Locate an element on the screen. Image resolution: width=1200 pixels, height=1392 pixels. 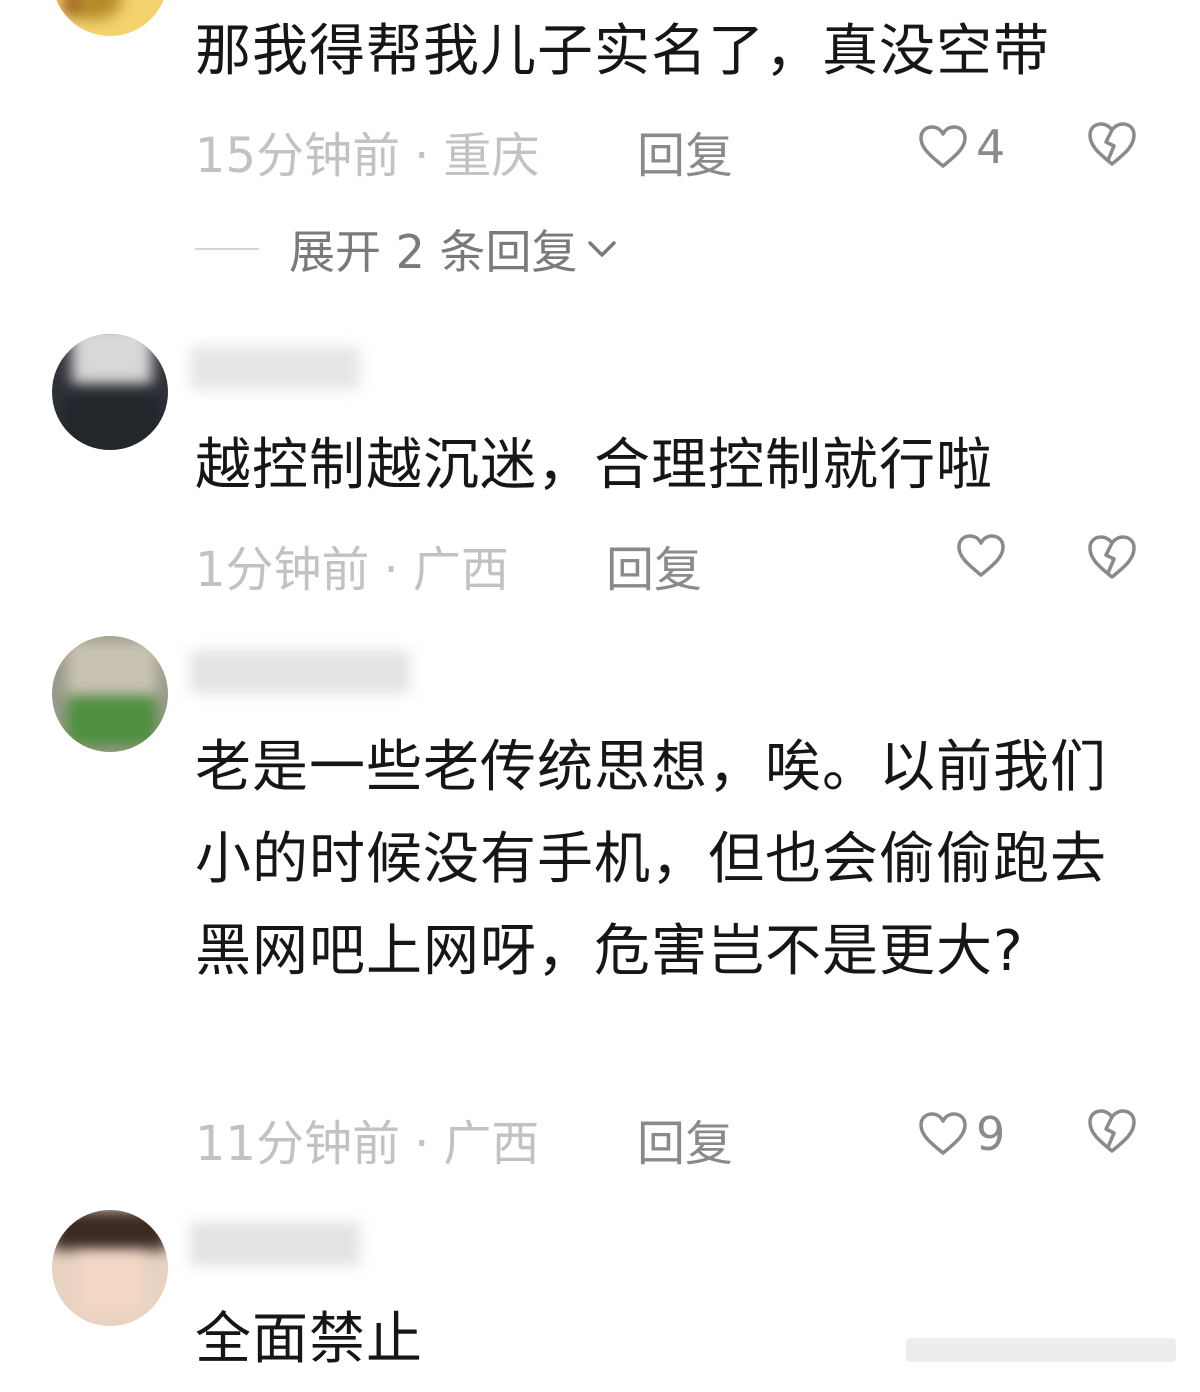
comment-time: 15分钟前 is located at coordinates (298, 156).